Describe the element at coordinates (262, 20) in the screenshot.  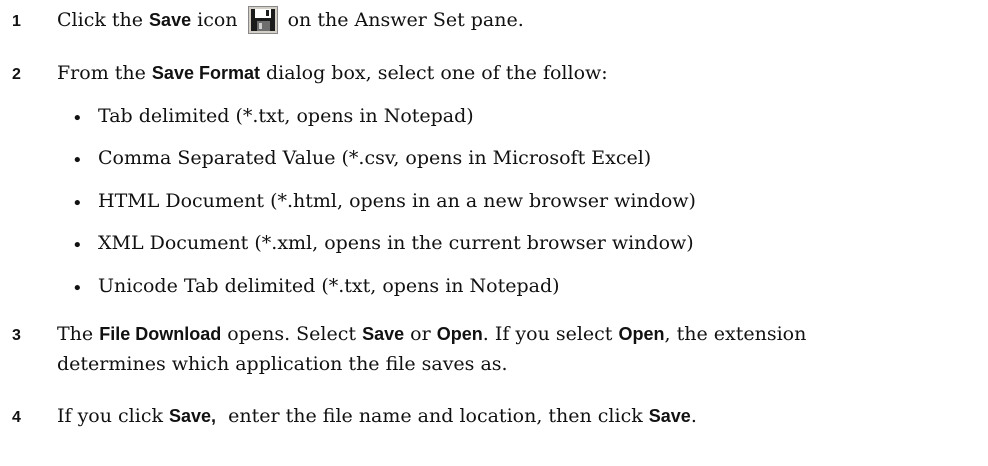
I see `floppy-disk-save-icon` at that location.